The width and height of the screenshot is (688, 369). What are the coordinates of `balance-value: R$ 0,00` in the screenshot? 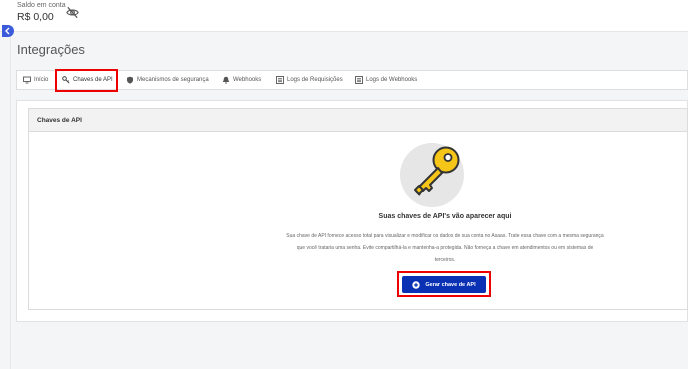 It's located at (35, 17).